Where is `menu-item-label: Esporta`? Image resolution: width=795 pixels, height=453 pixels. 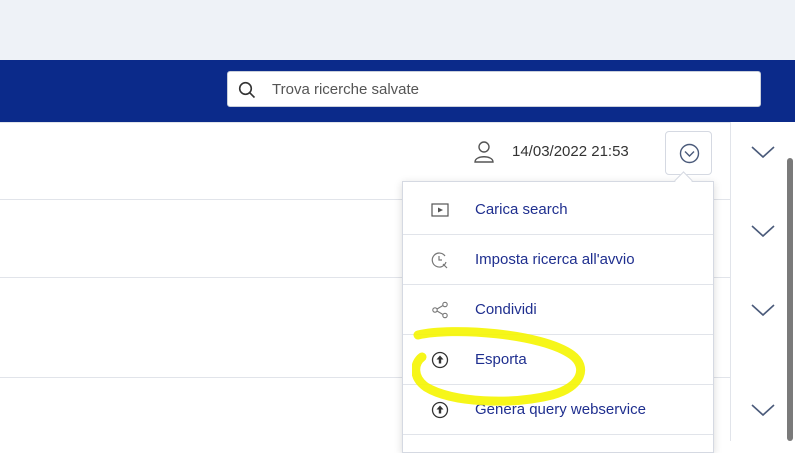
menu-item-label: Esporta is located at coordinates (501, 359).